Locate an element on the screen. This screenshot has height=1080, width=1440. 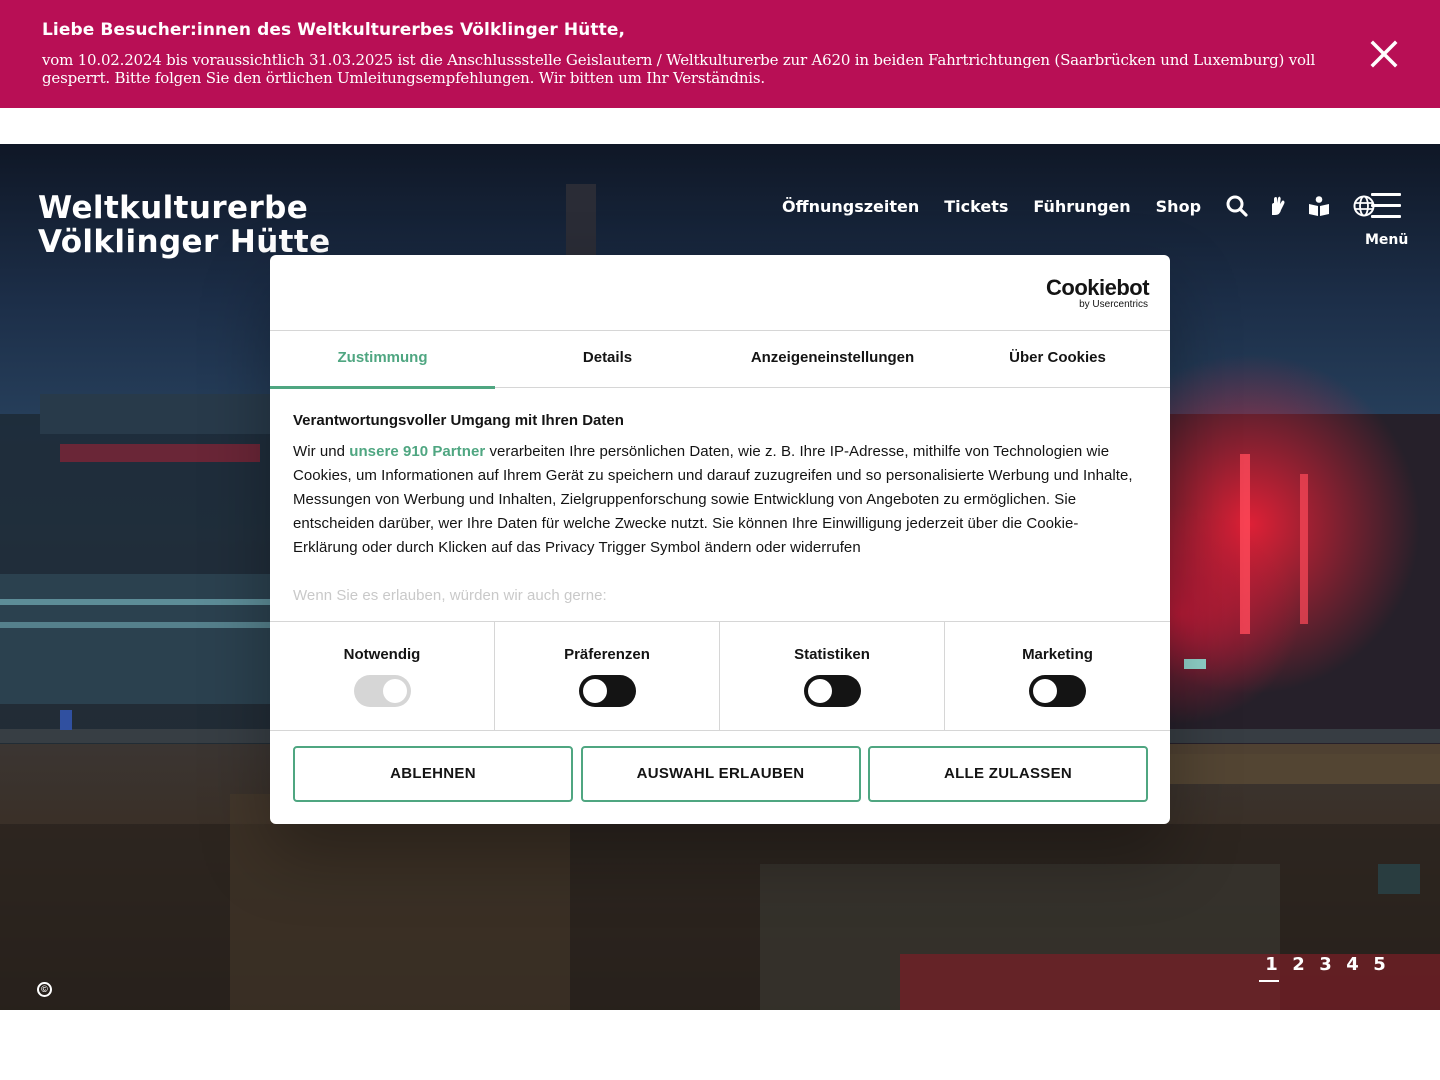
marketing-toggle is located at coordinates (1057, 691).